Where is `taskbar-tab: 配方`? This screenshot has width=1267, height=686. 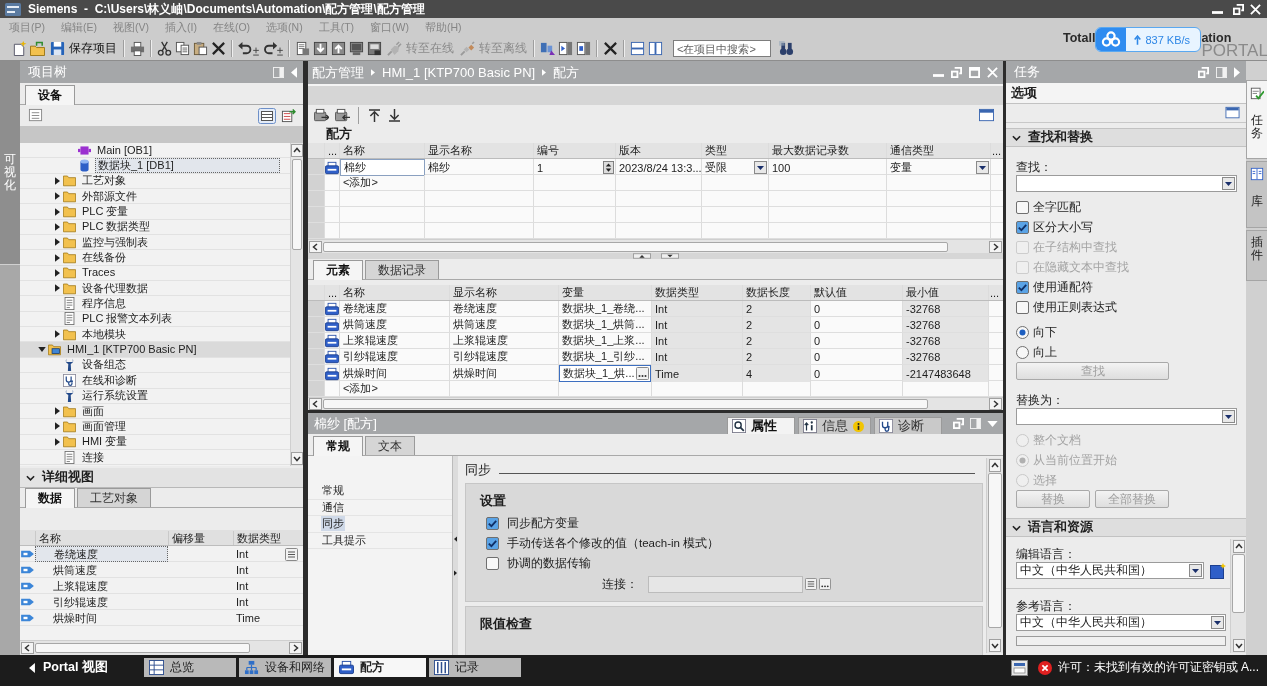 taskbar-tab: 配方 is located at coordinates (379, 667).